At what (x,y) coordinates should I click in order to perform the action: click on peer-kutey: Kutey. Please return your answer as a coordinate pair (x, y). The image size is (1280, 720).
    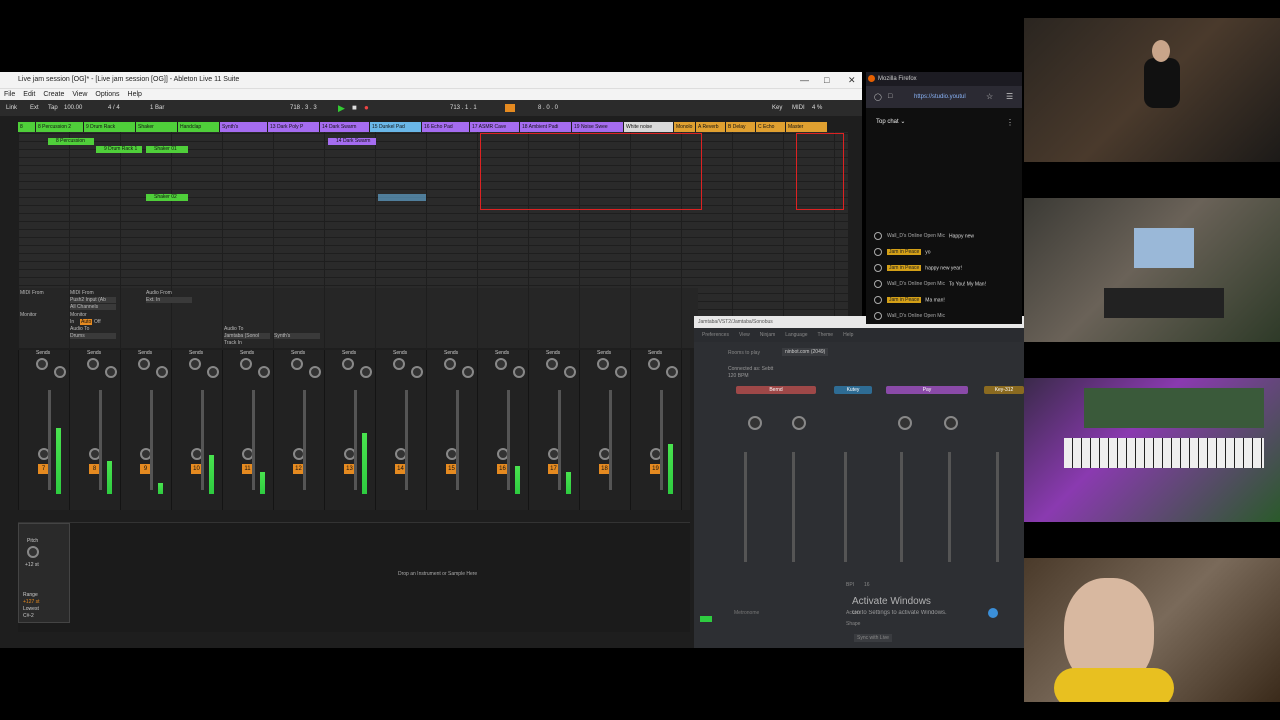
    Looking at the image, I should click on (853, 390).